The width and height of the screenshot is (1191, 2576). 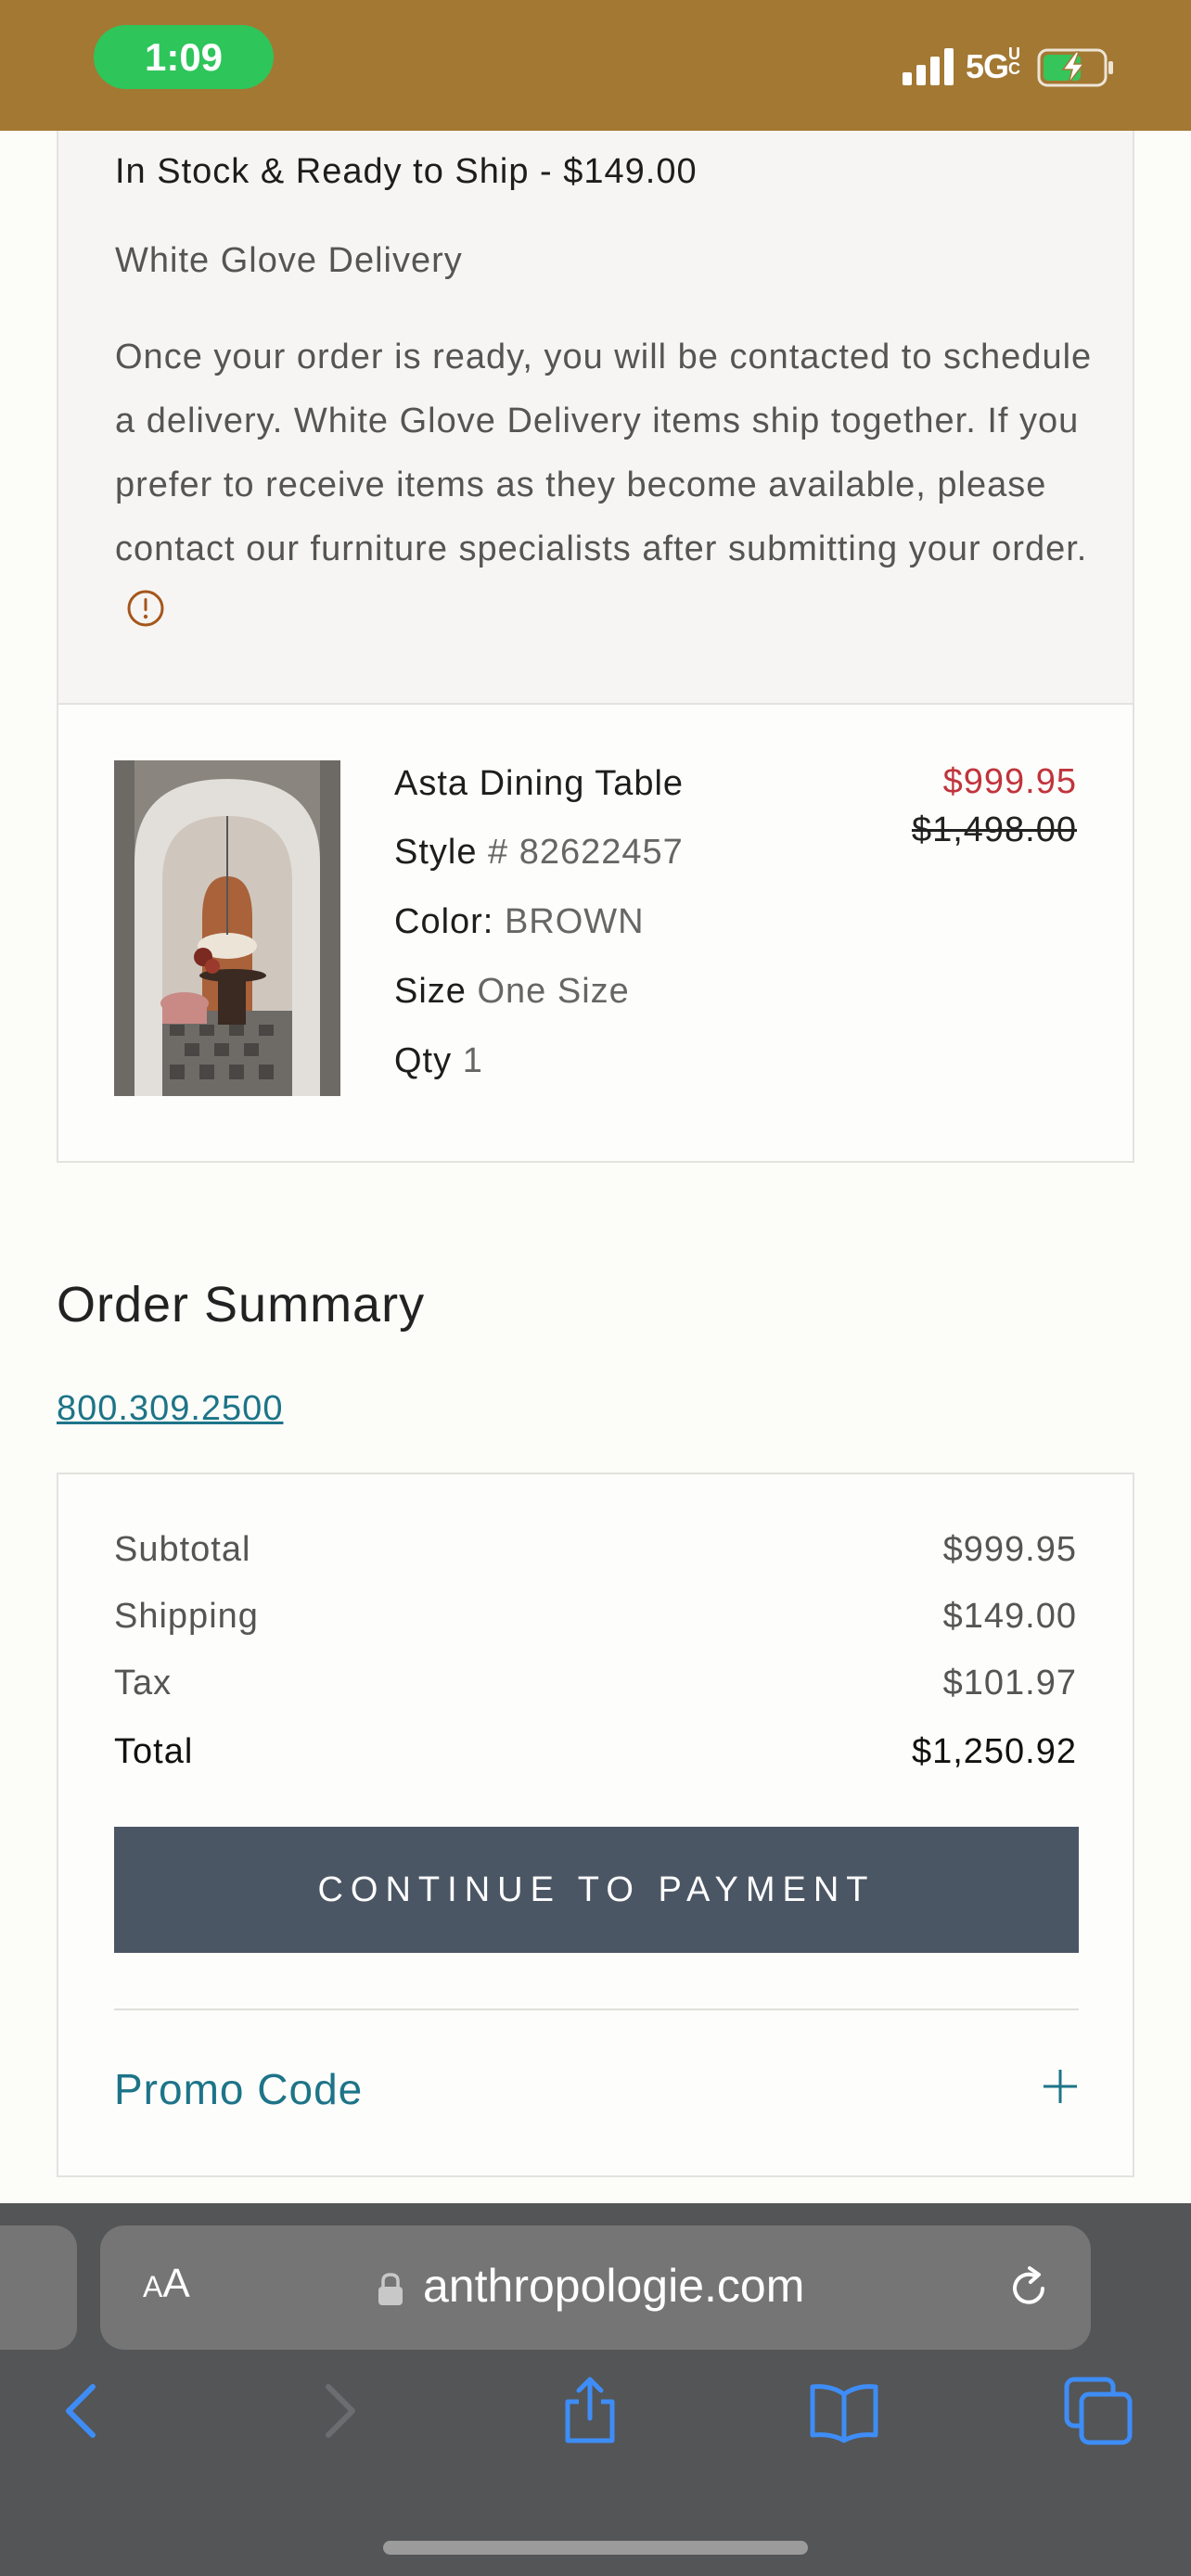 What do you see at coordinates (289, 261) in the screenshot?
I see `shipping-method: White Glove Delivery` at bounding box center [289, 261].